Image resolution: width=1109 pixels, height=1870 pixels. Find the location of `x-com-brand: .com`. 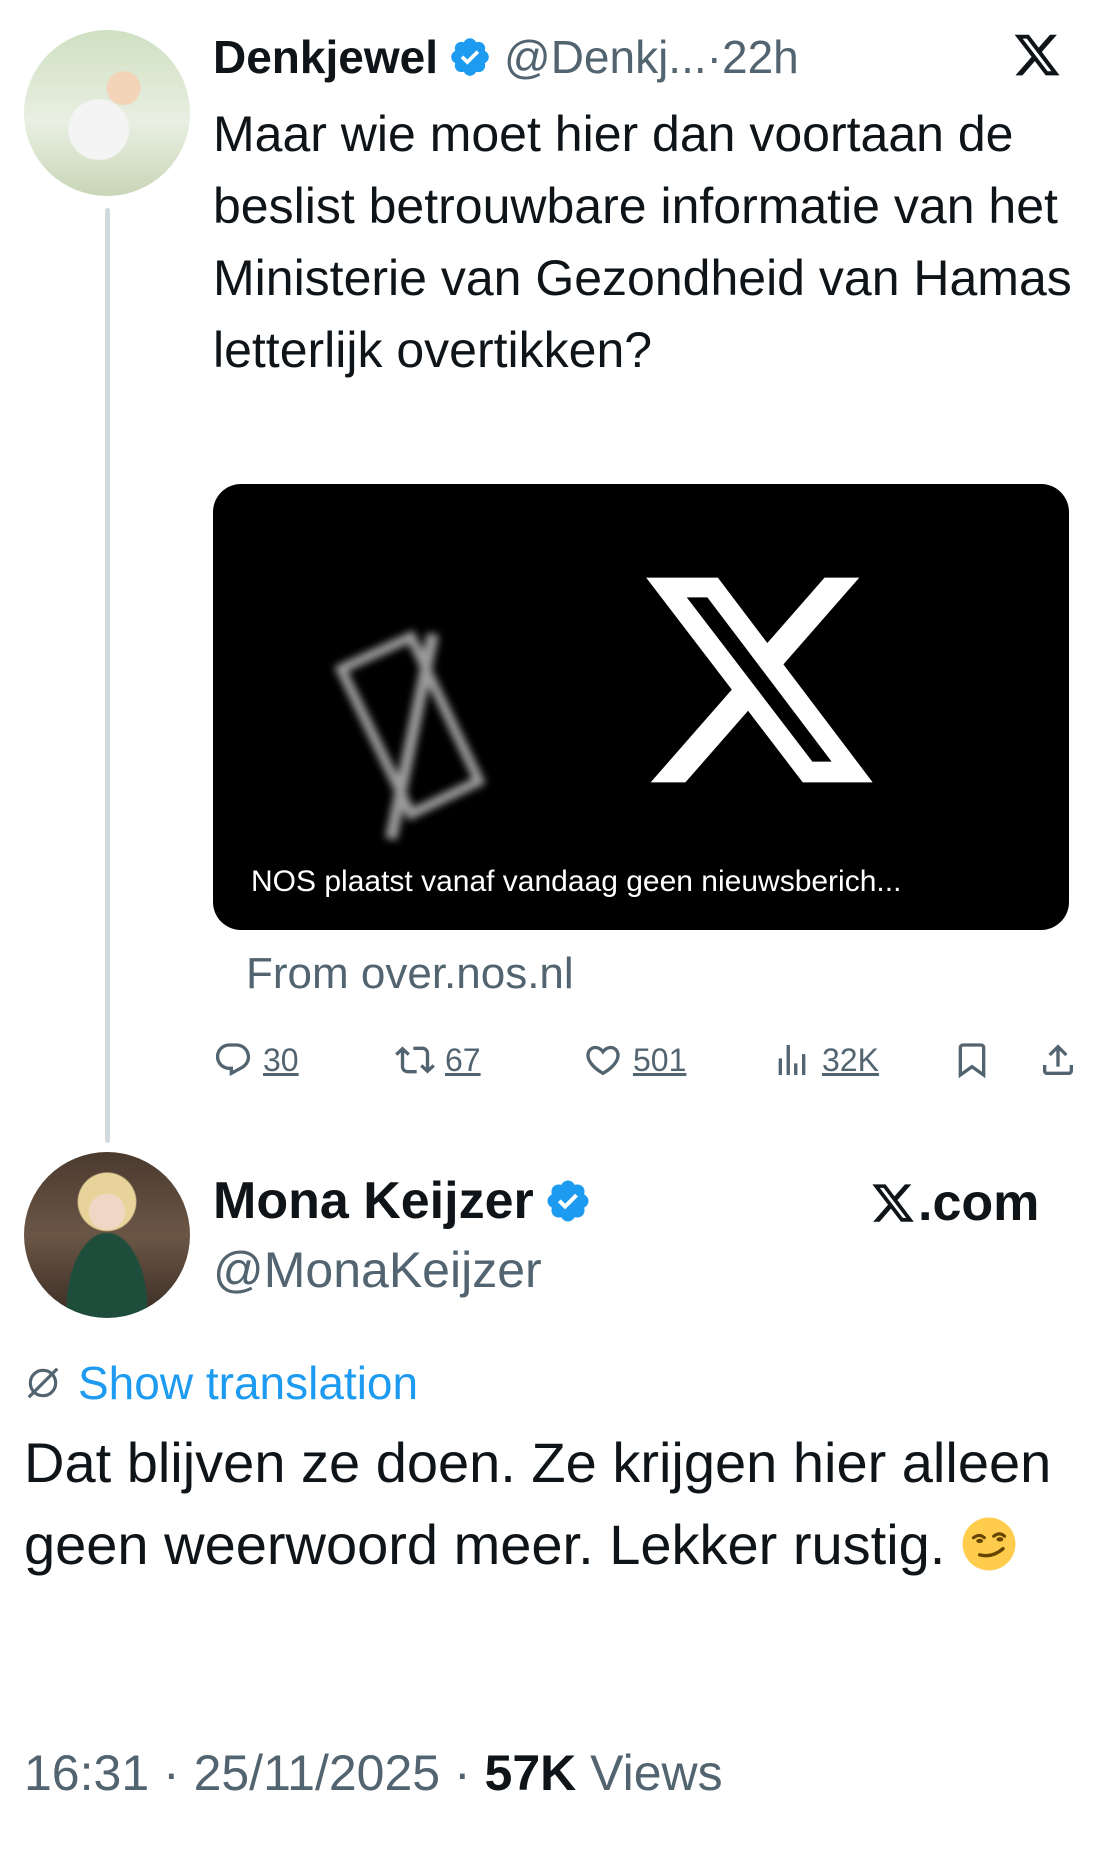

x-com-brand: .com is located at coordinates (954, 1203).